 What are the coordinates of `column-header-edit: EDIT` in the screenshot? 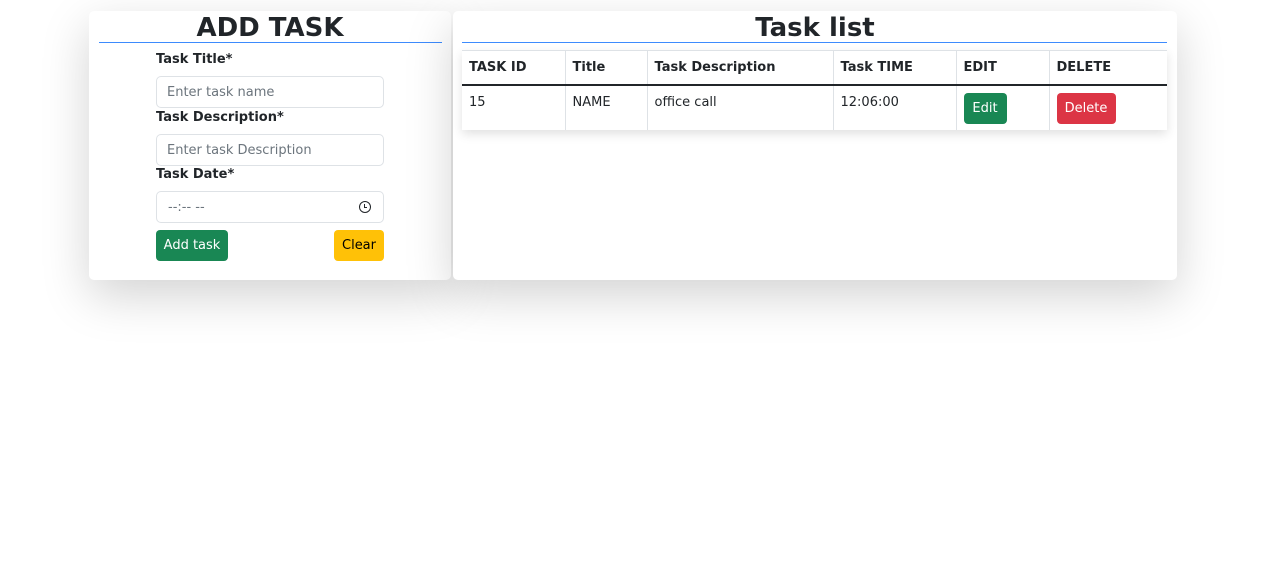 It's located at (1003, 68).